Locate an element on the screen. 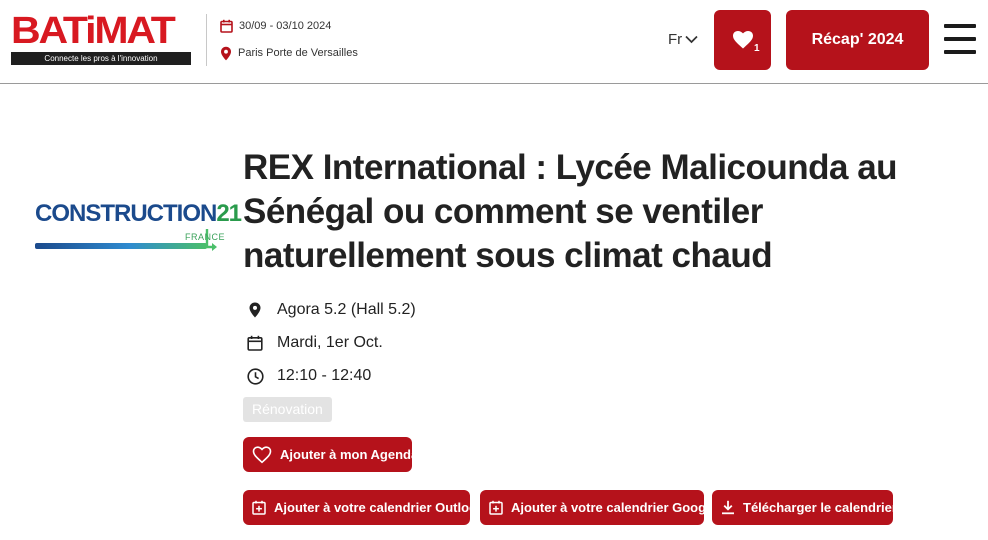  event-dates: 30/09 - 03/10 2024 is located at coordinates (275, 26).